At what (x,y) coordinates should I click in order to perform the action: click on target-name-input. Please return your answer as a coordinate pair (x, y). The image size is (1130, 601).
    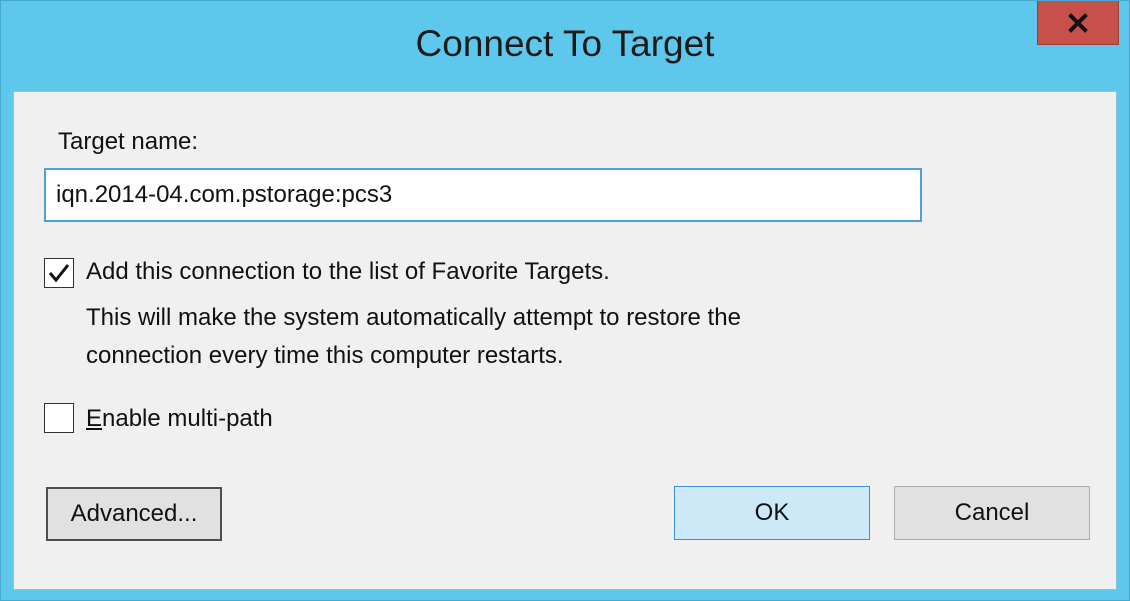
    Looking at the image, I should click on (483, 195).